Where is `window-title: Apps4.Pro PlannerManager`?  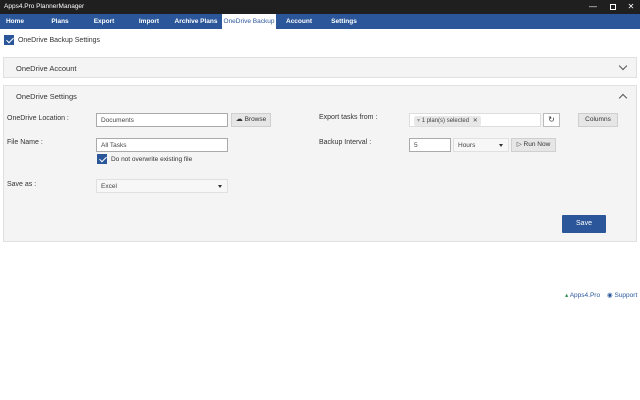
window-title: Apps4.Pro PlannerManager is located at coordinates (44, 6).